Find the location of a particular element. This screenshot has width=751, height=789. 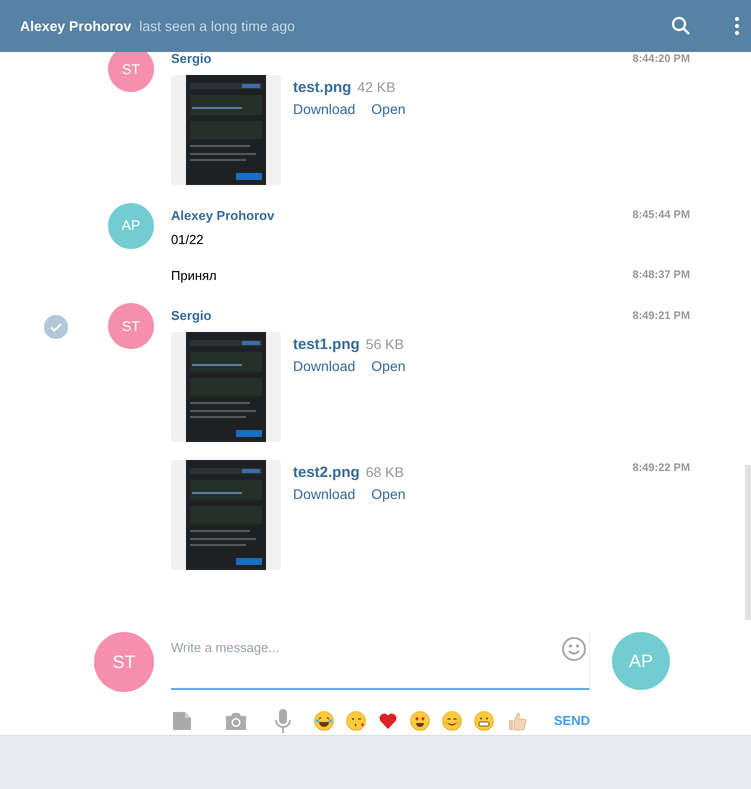

laughing-face-icon is located at coordinates (324, 721).